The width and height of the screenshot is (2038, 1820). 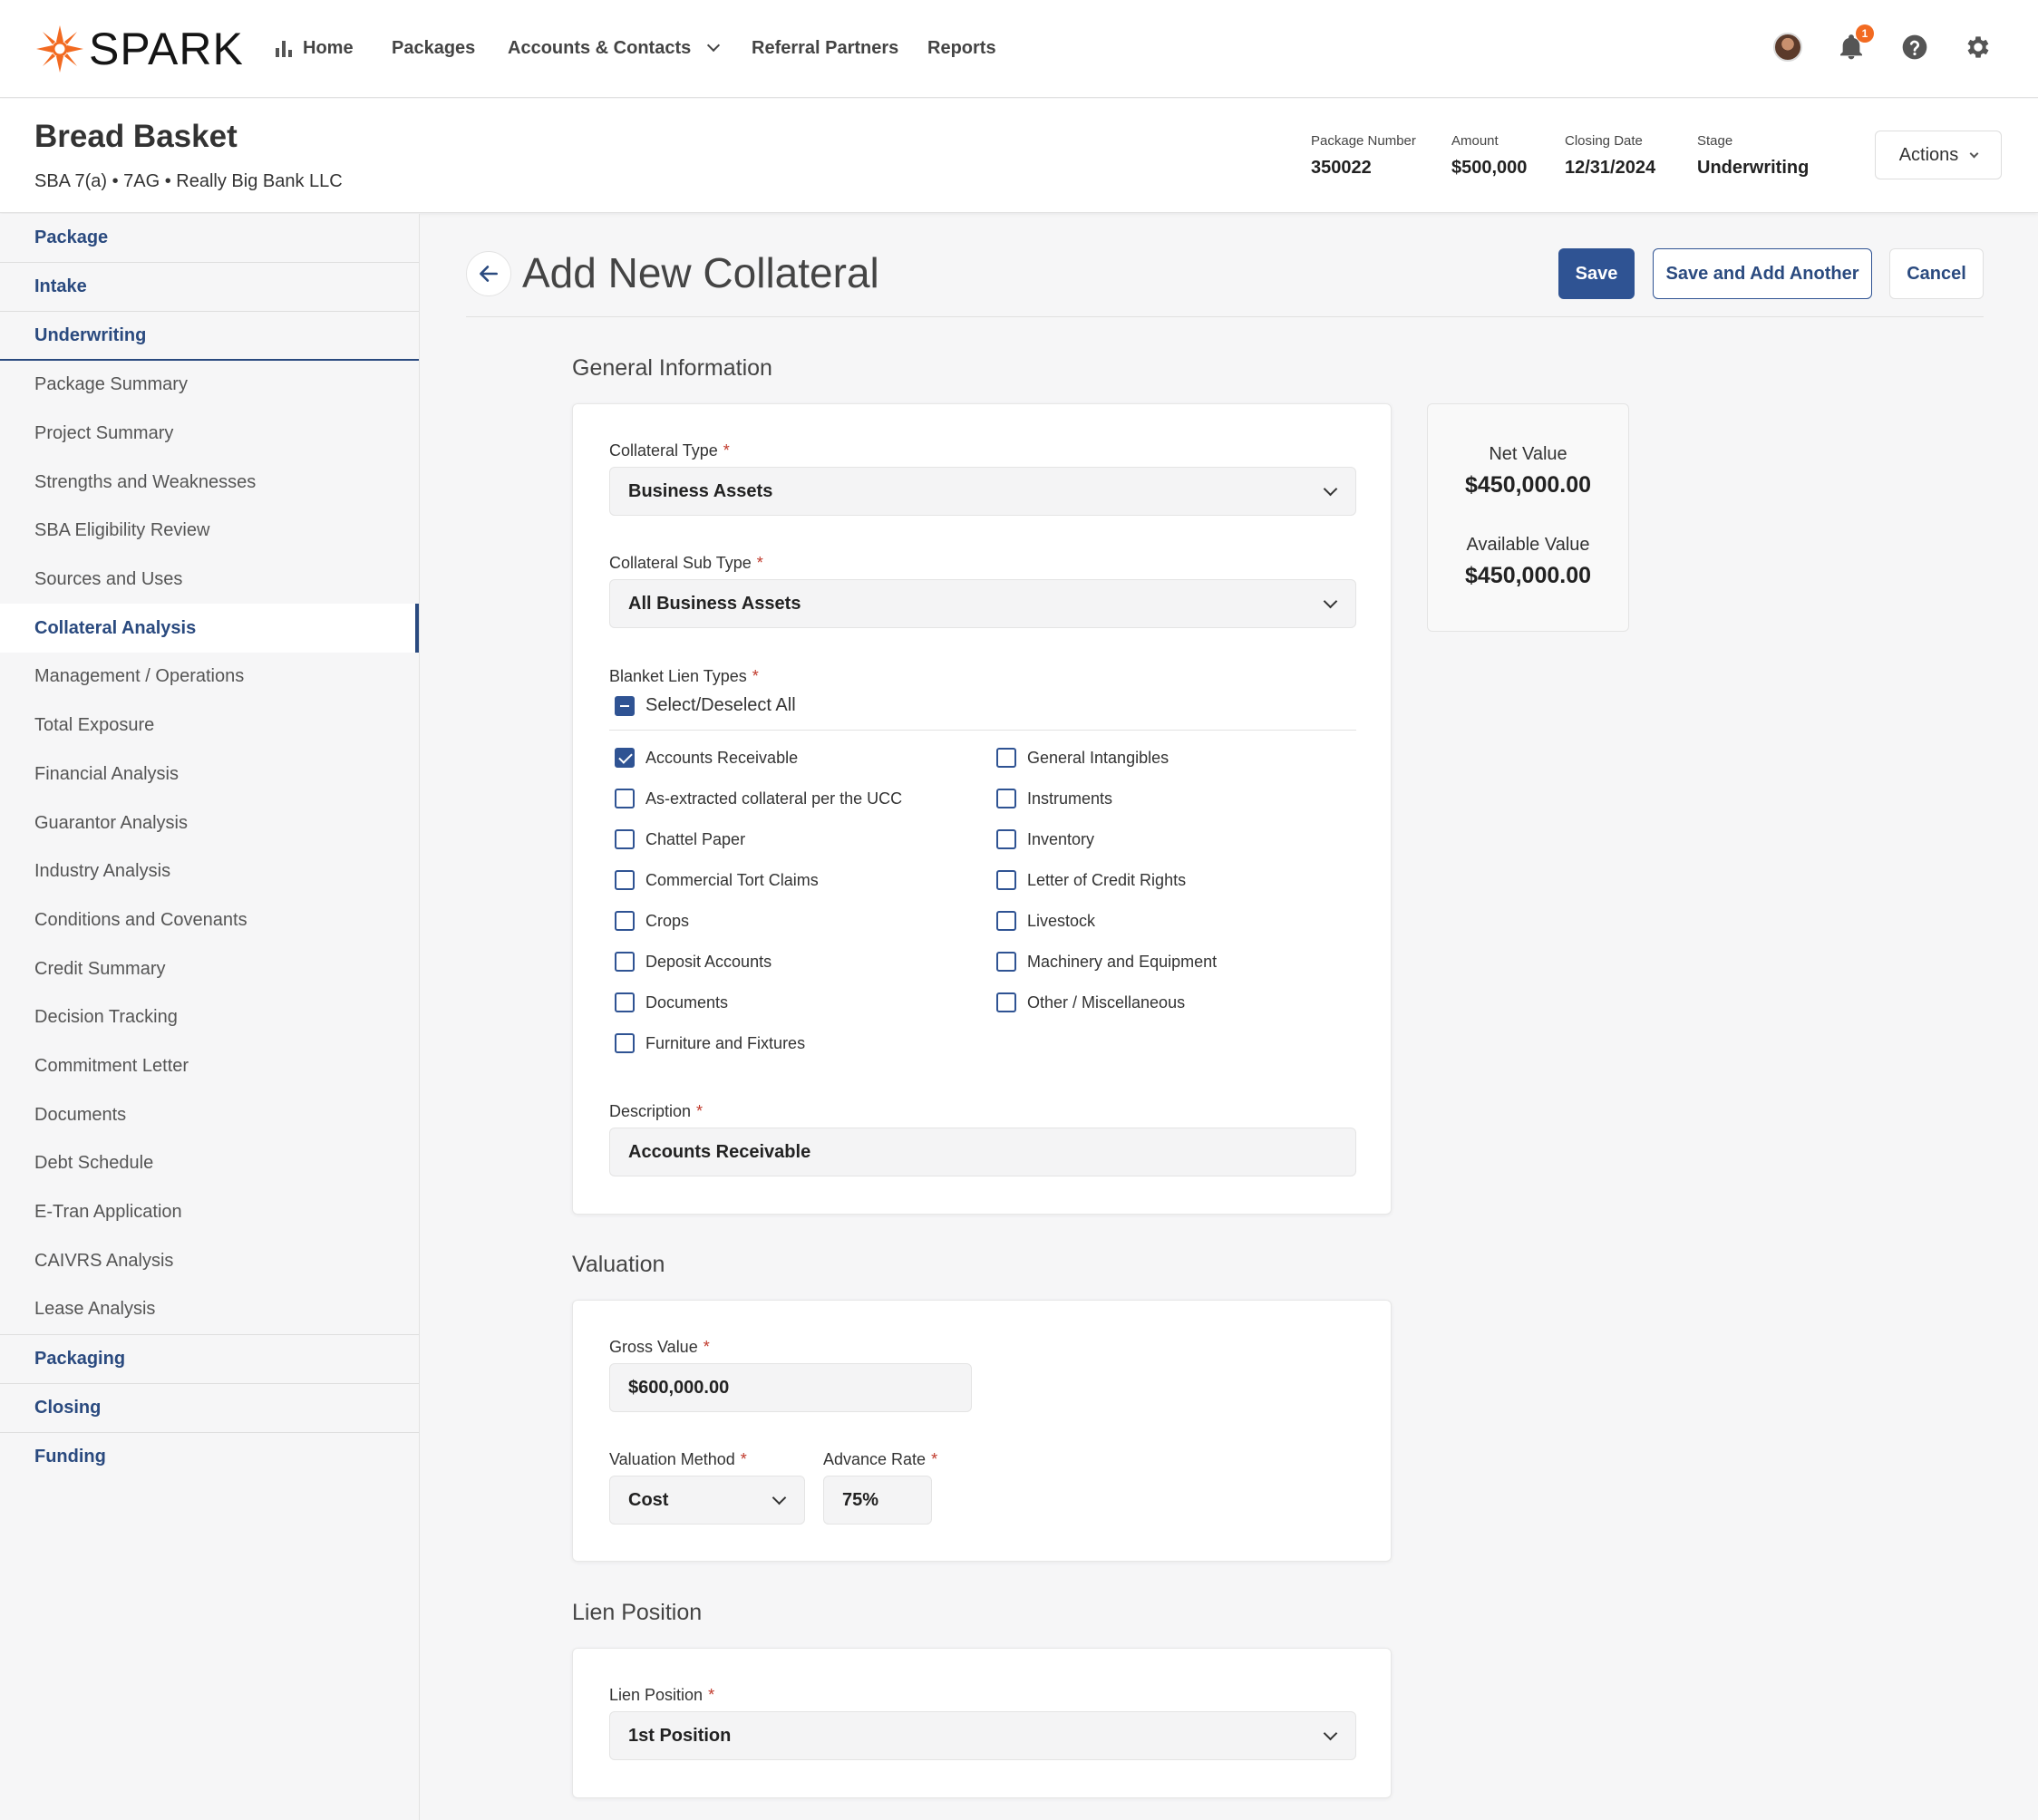 I want to click on sidebar-item-debt-schedule: Debt Schedule, so click(x=210, y=1163).